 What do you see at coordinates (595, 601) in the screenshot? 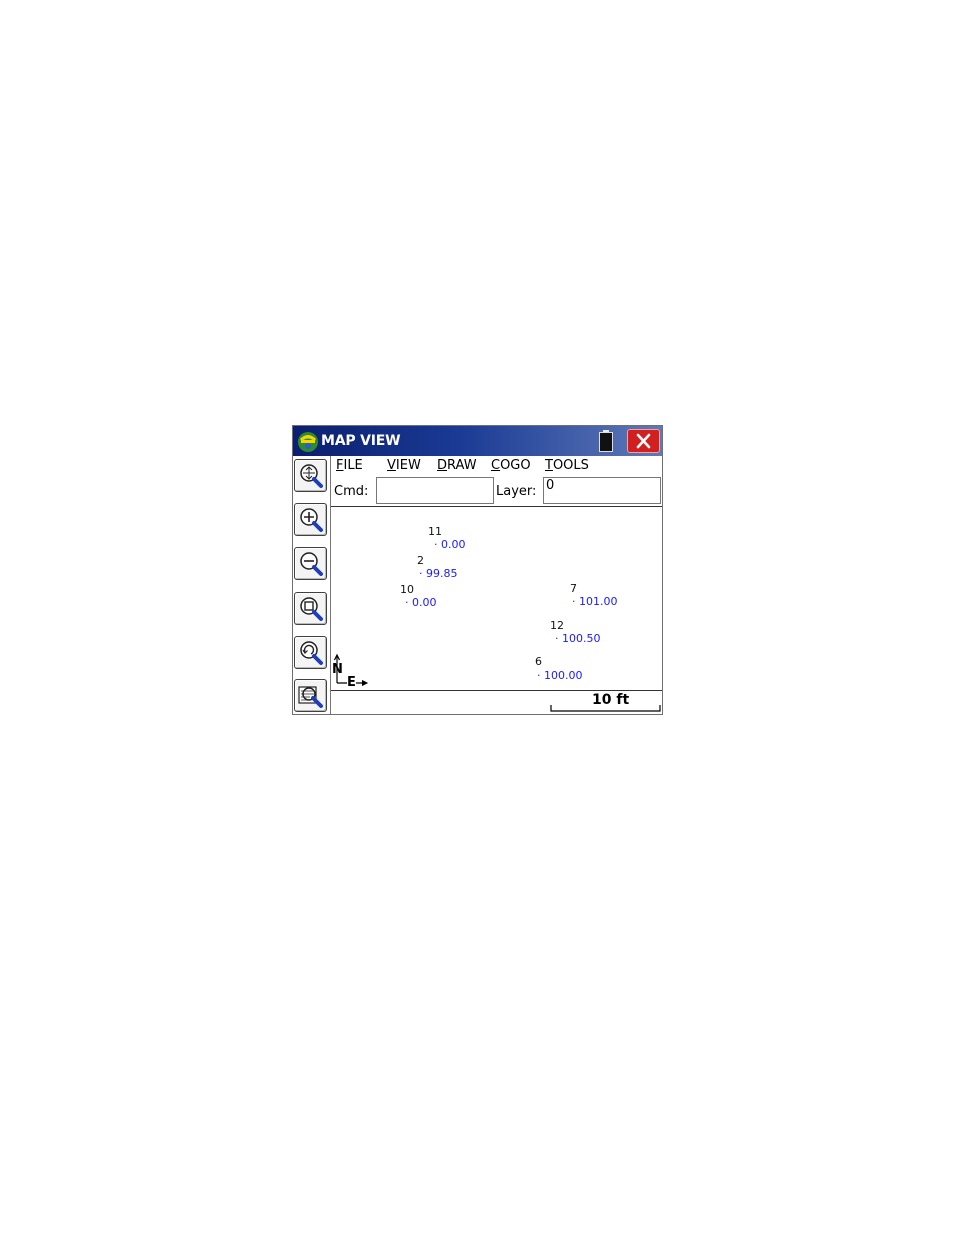
I see `point-elevation: · 101.00` at bounding box center [595, 601].